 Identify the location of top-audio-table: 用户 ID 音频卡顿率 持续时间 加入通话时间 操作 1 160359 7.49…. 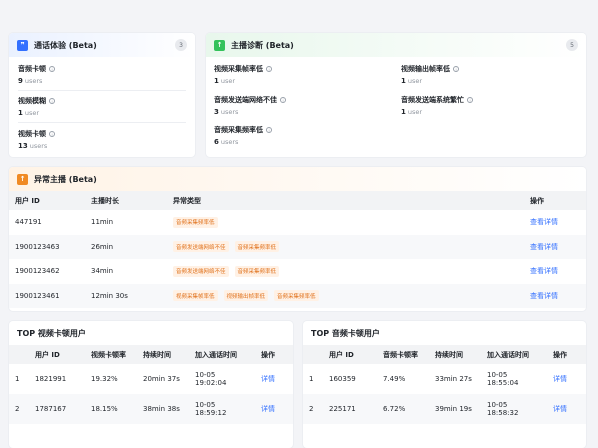
(444, 384).